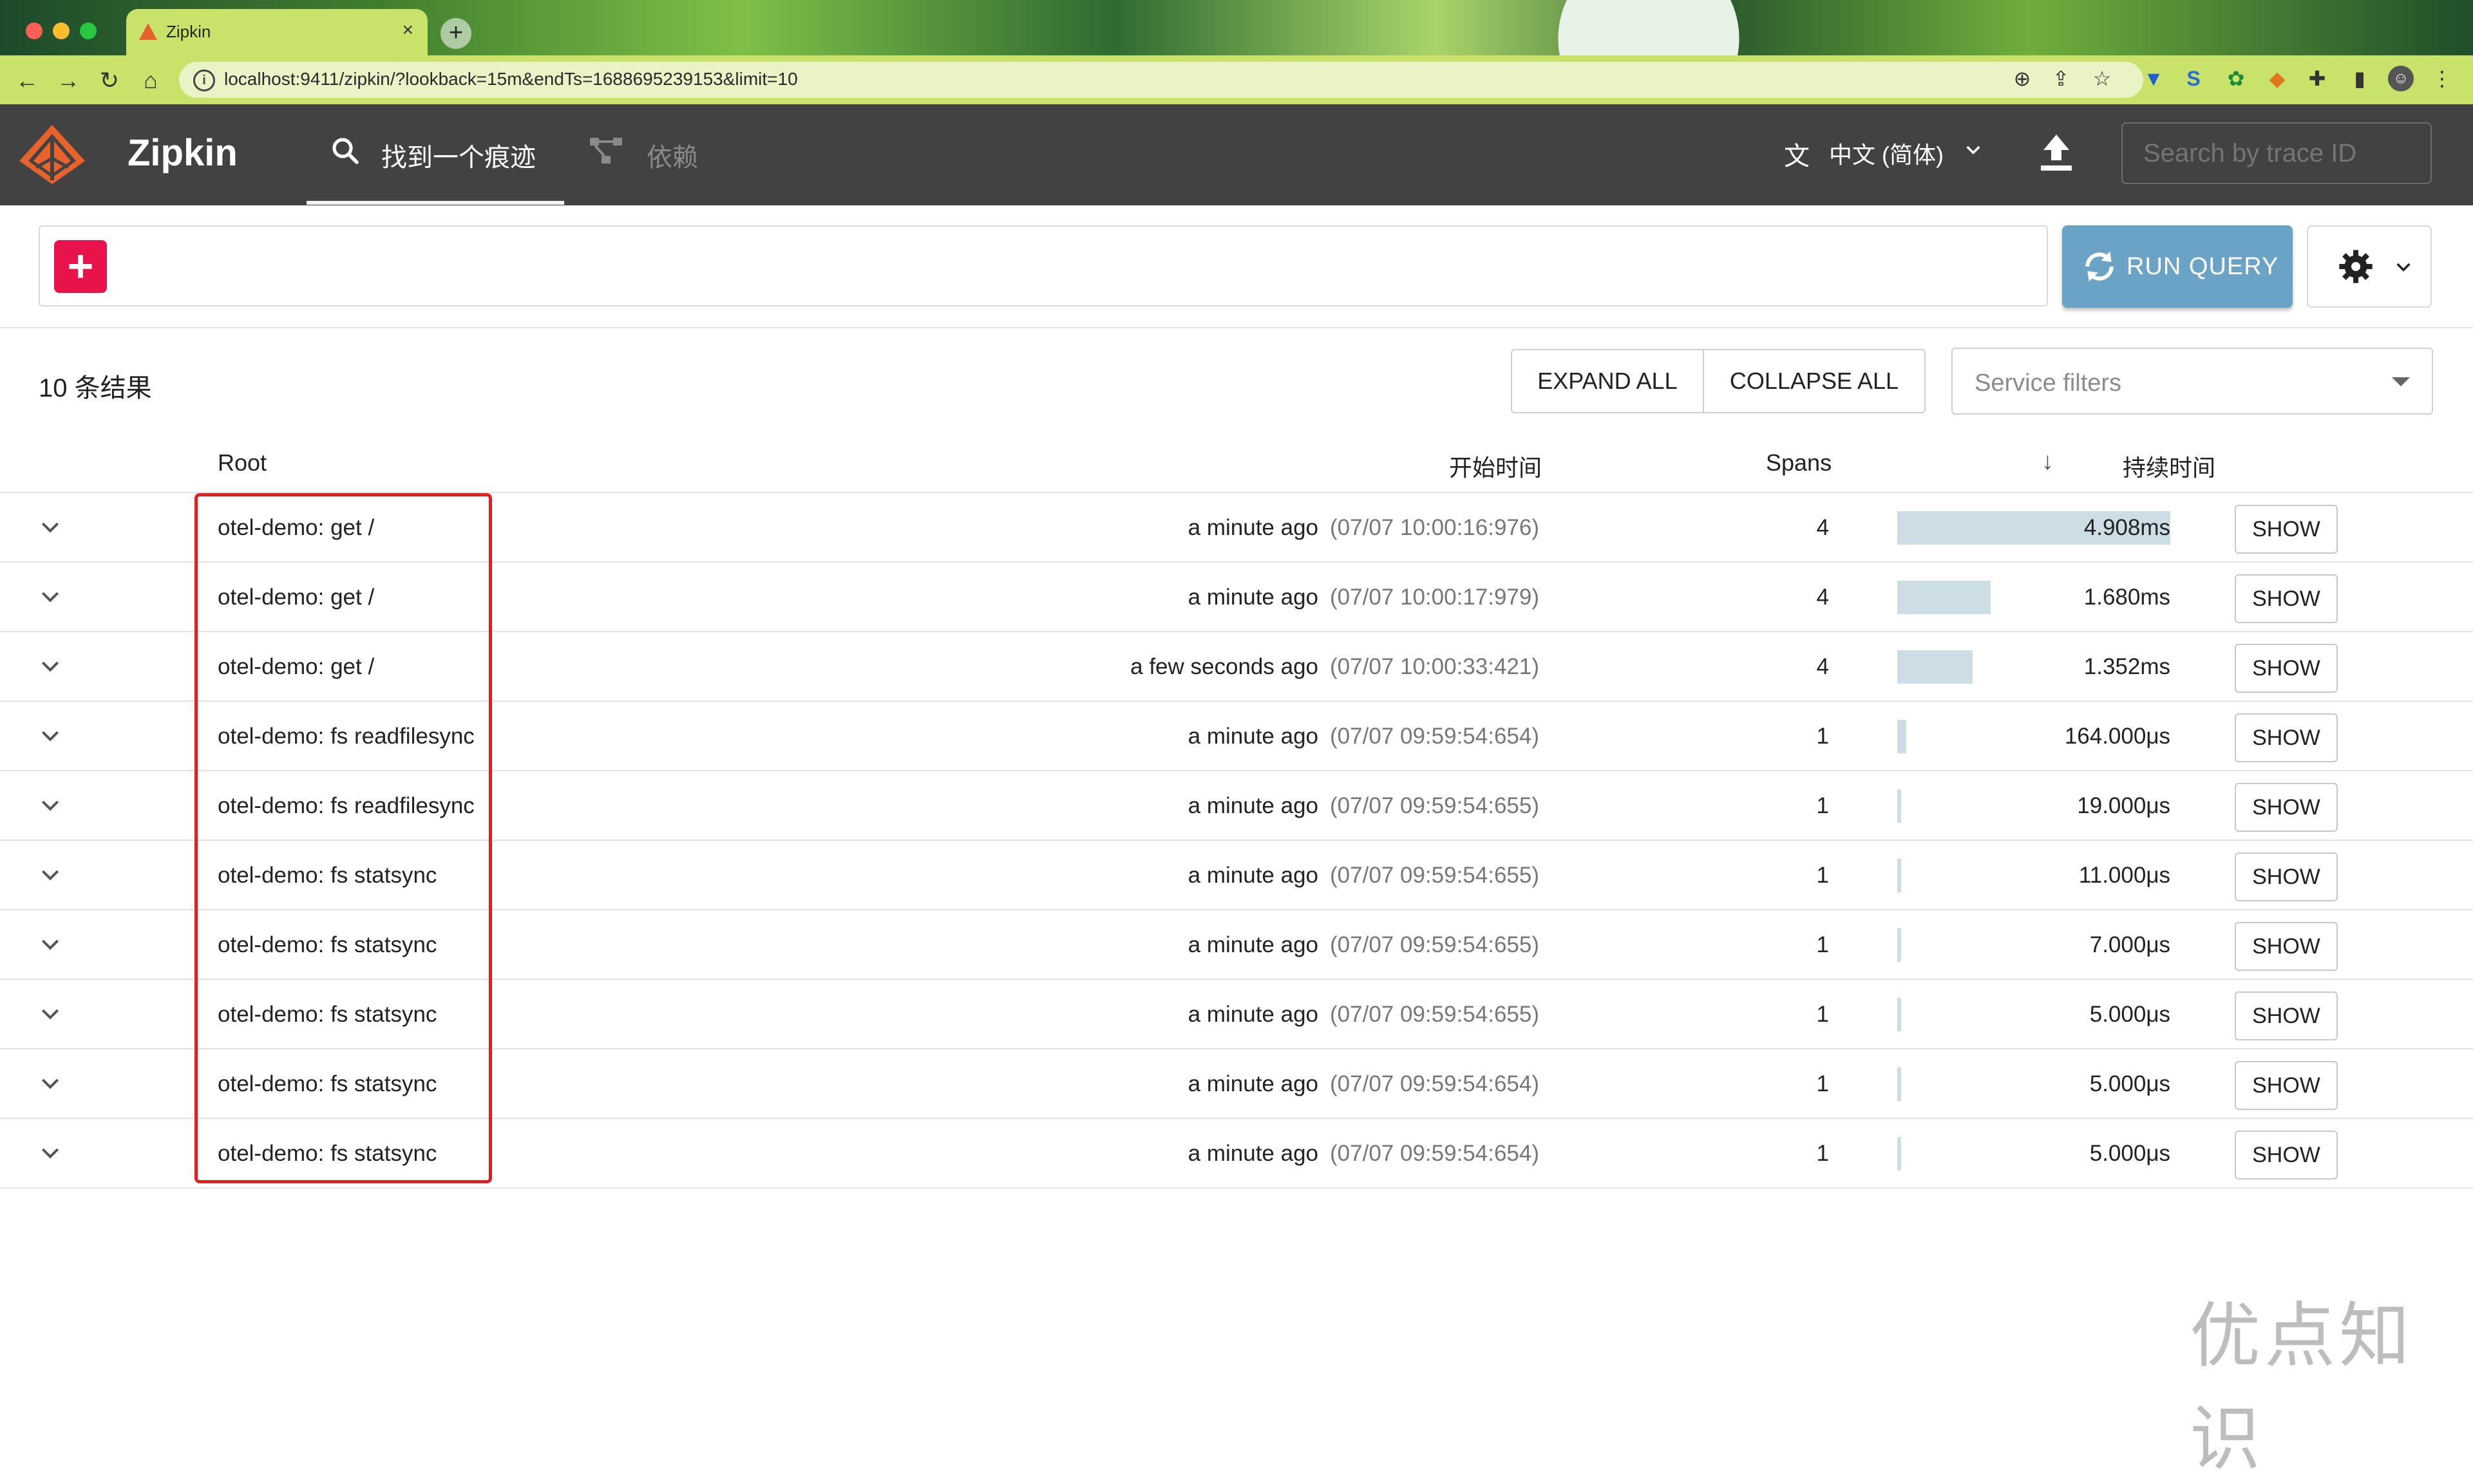 This screenshot has width=2473, height=1484. Describe the element at coordinates (2277, 153) in the screenshot. I see `trace-id-search-input` at that location.